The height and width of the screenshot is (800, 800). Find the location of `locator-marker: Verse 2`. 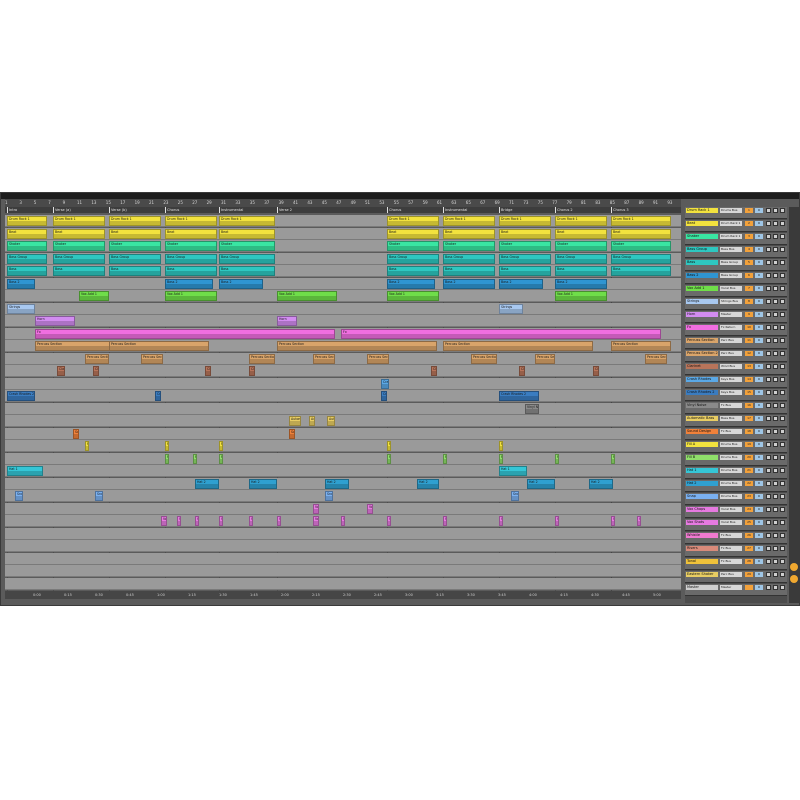

locator-marker: Verse 2 is located at coordinates (284, 210).